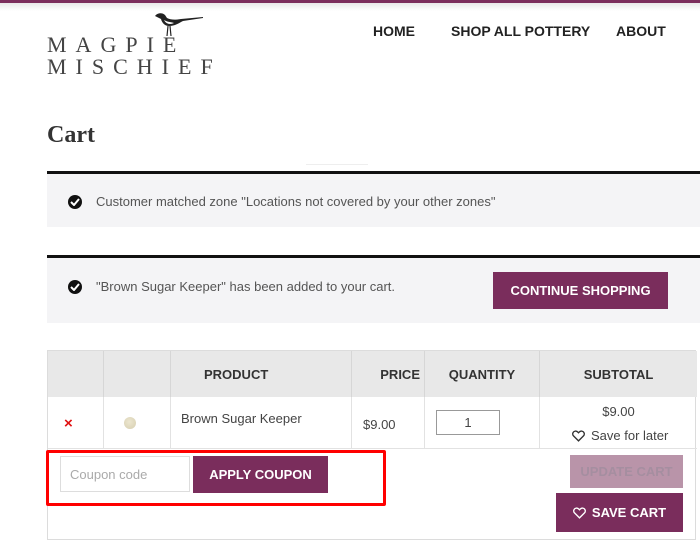  Describe the element at coordinates (482, 374) in the screenshot. I see `column-header-quantity: QUANTITY` at that location.